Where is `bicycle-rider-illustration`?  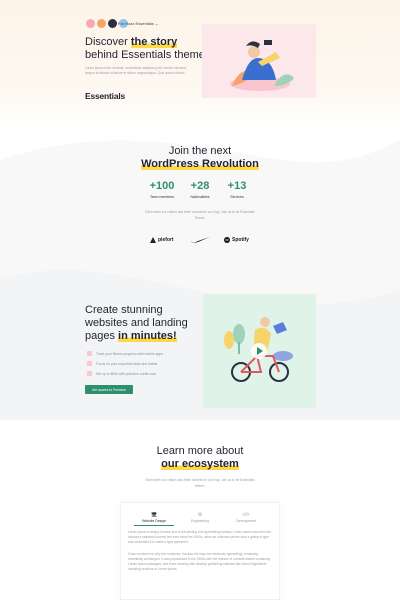 bicycle-rider-illustration is located at coordinates (258, 349).